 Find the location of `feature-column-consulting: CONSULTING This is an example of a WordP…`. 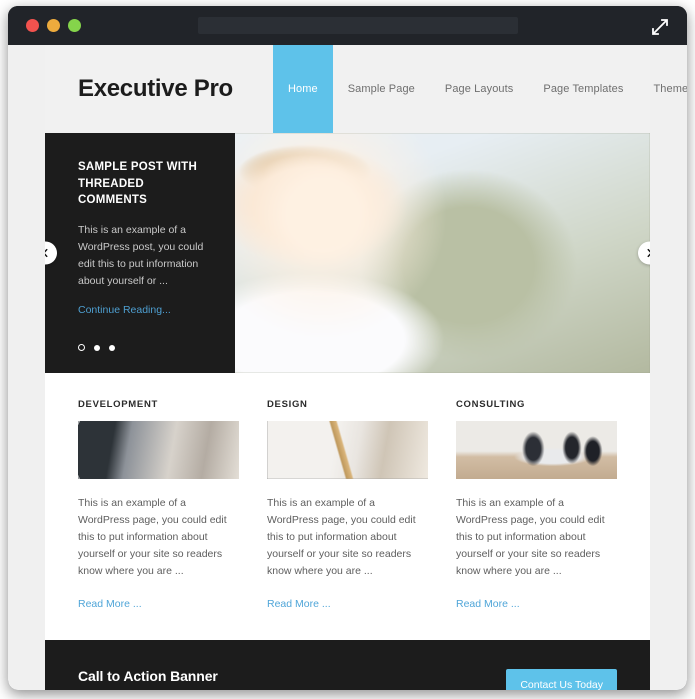

feature-column-consulting: CONSULTING This is an example of a WordP… is located at coordinates (536, 505).